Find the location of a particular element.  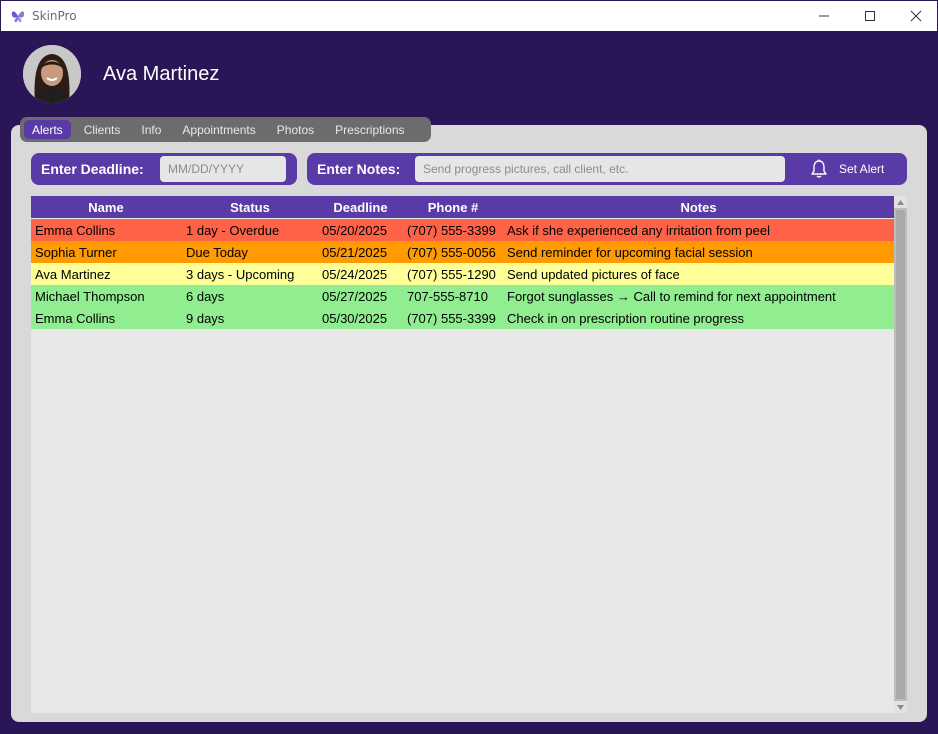

arrow-up-icon is located at coordinates (900, 202).